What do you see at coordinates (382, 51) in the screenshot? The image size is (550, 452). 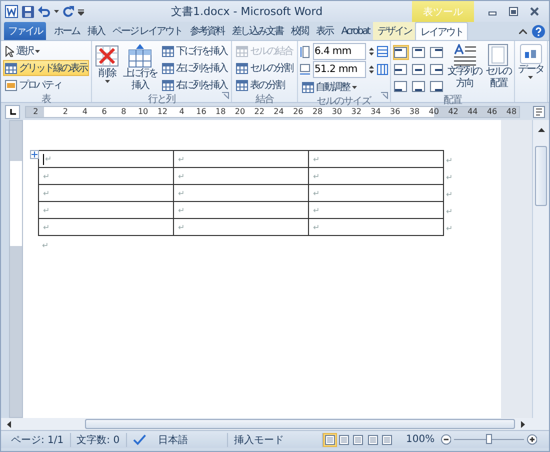 I see `distribute-rows-icon` at bounding box center [382, 51].